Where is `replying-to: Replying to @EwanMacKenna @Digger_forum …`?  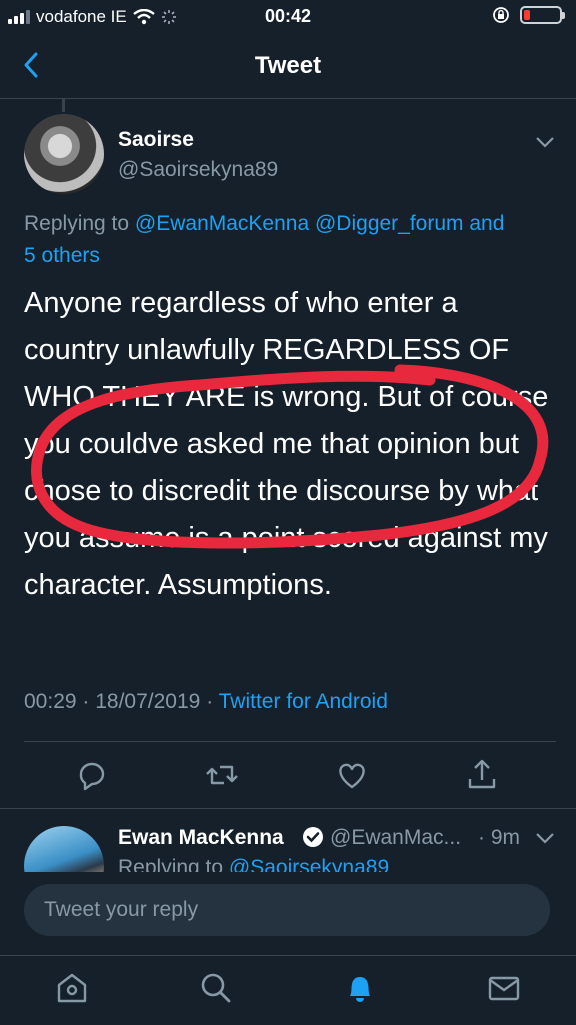
replying-to: Replying to @EwanMacKenna @Digger_forum … is located at coordinates (289, 240).